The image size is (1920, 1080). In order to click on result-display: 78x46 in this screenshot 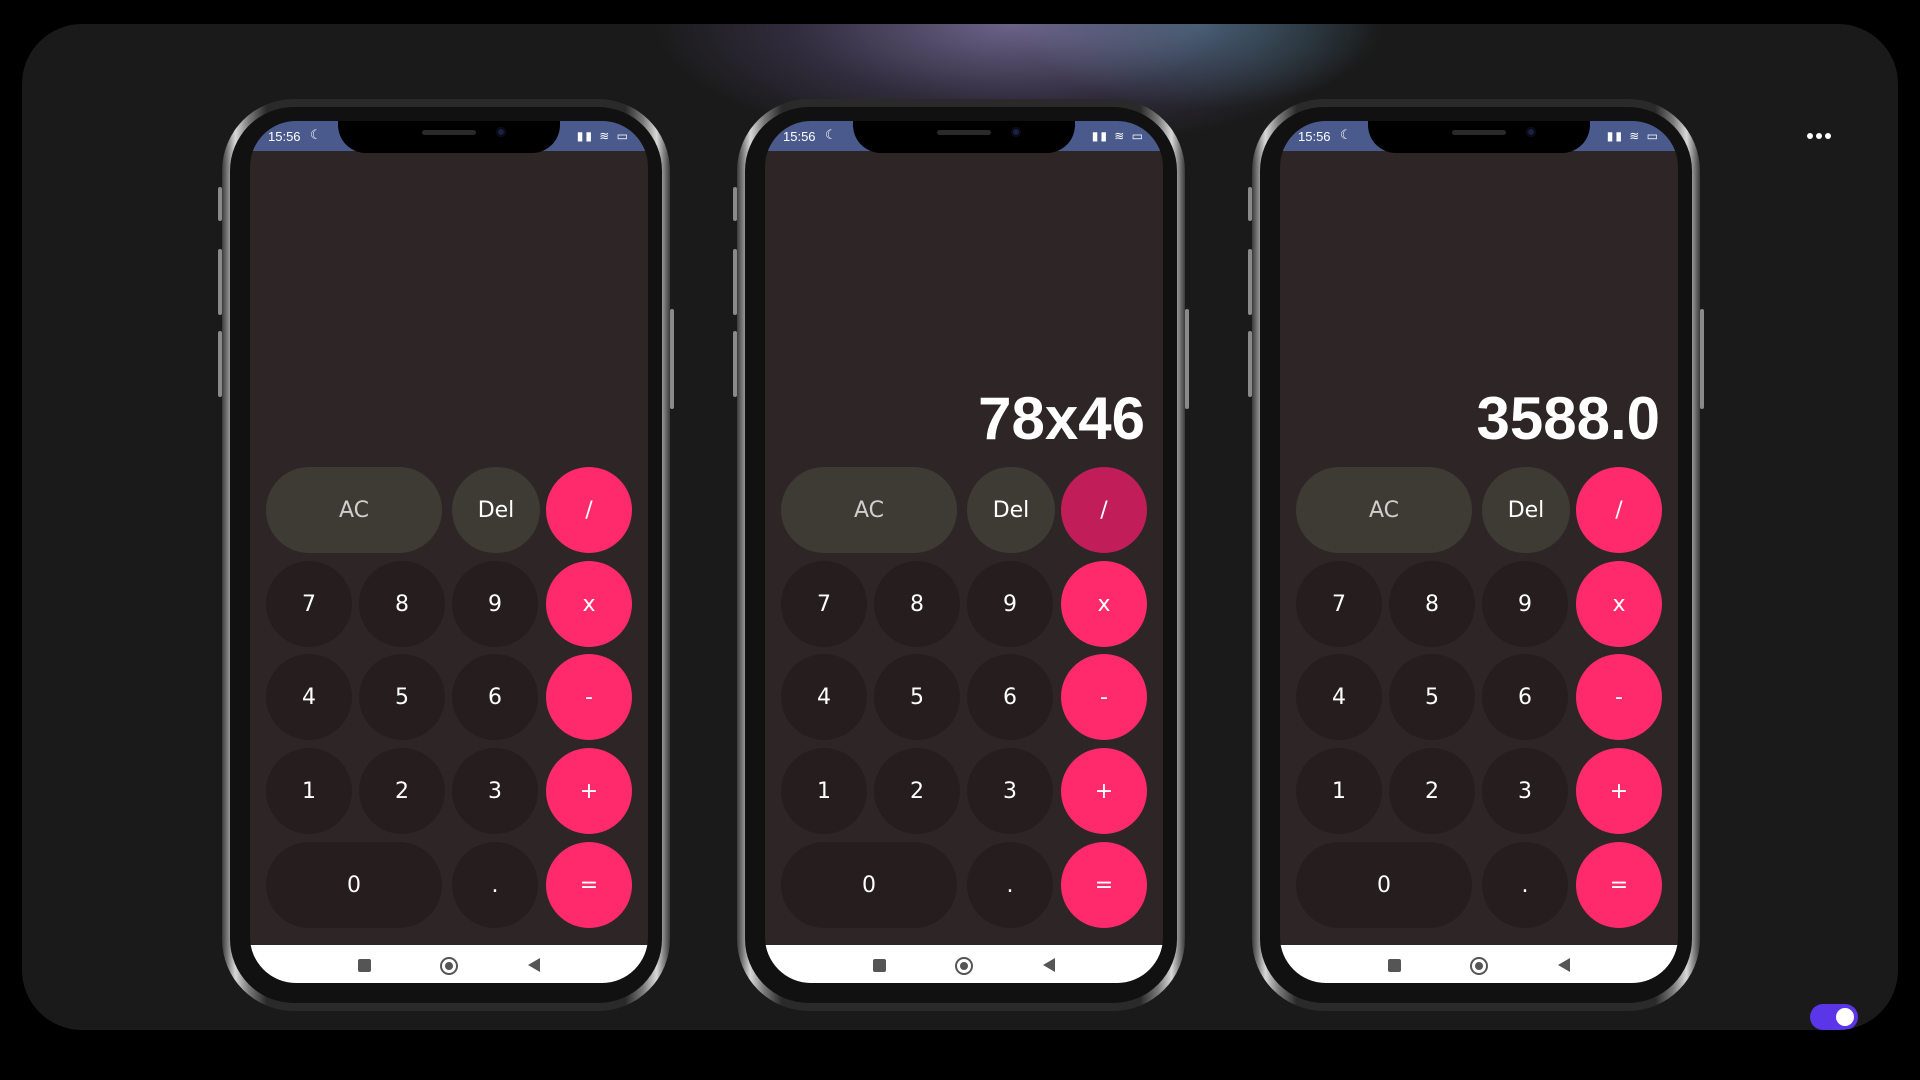, I will do `click(1061, 418)`.